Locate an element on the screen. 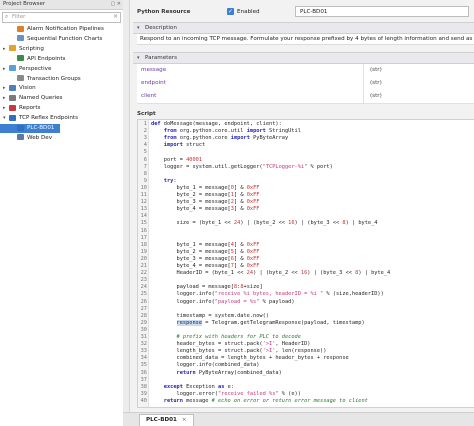  description-section-header: ▾ Description is located at coordinates (303, 28).